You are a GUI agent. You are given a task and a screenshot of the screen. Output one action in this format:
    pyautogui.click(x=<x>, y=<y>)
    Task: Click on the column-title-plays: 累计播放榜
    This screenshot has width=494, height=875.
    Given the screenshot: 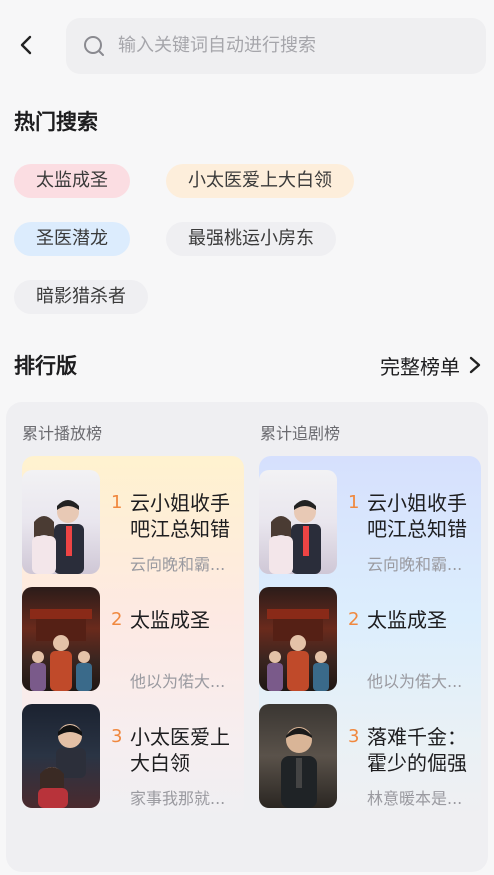 What is the action you would take?
    pyautogui.click(x=62, y=433)
    